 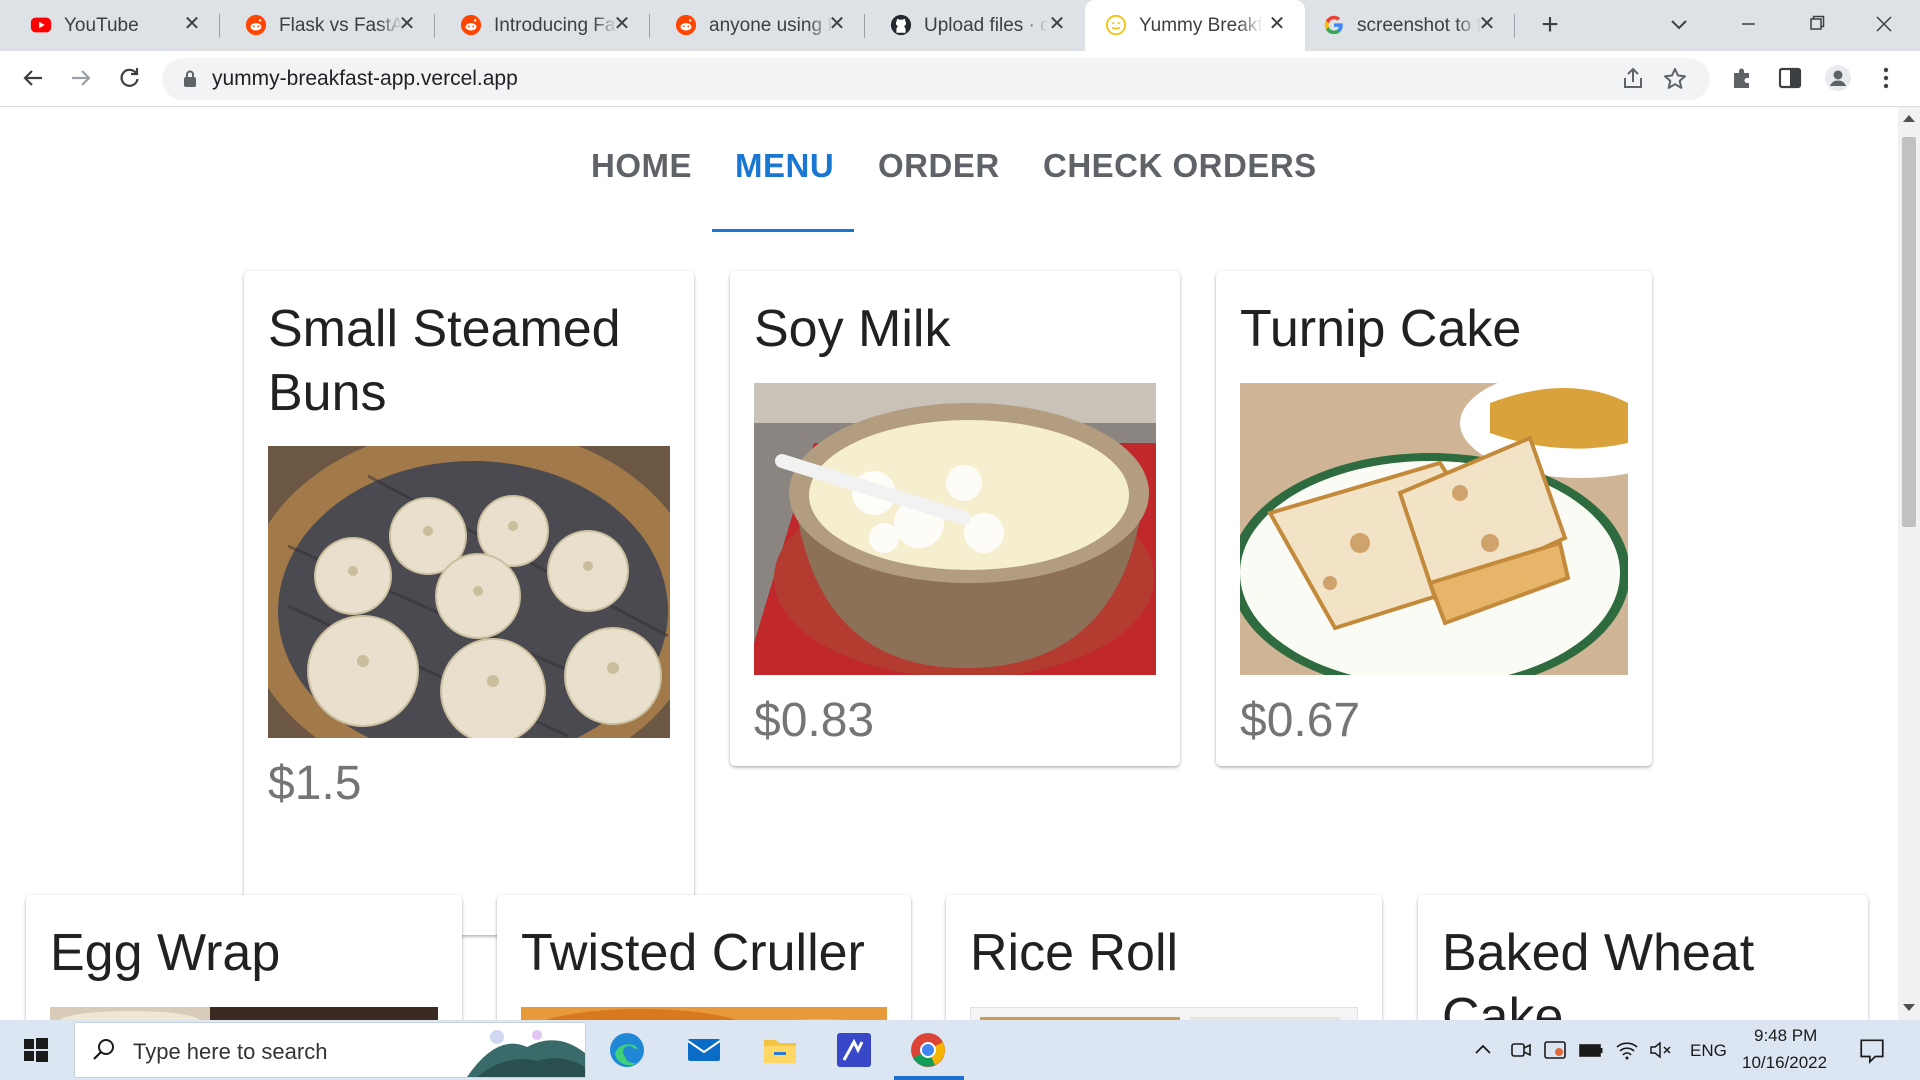 I want to click on restore-window-icon, so click(x=1816, y=24).